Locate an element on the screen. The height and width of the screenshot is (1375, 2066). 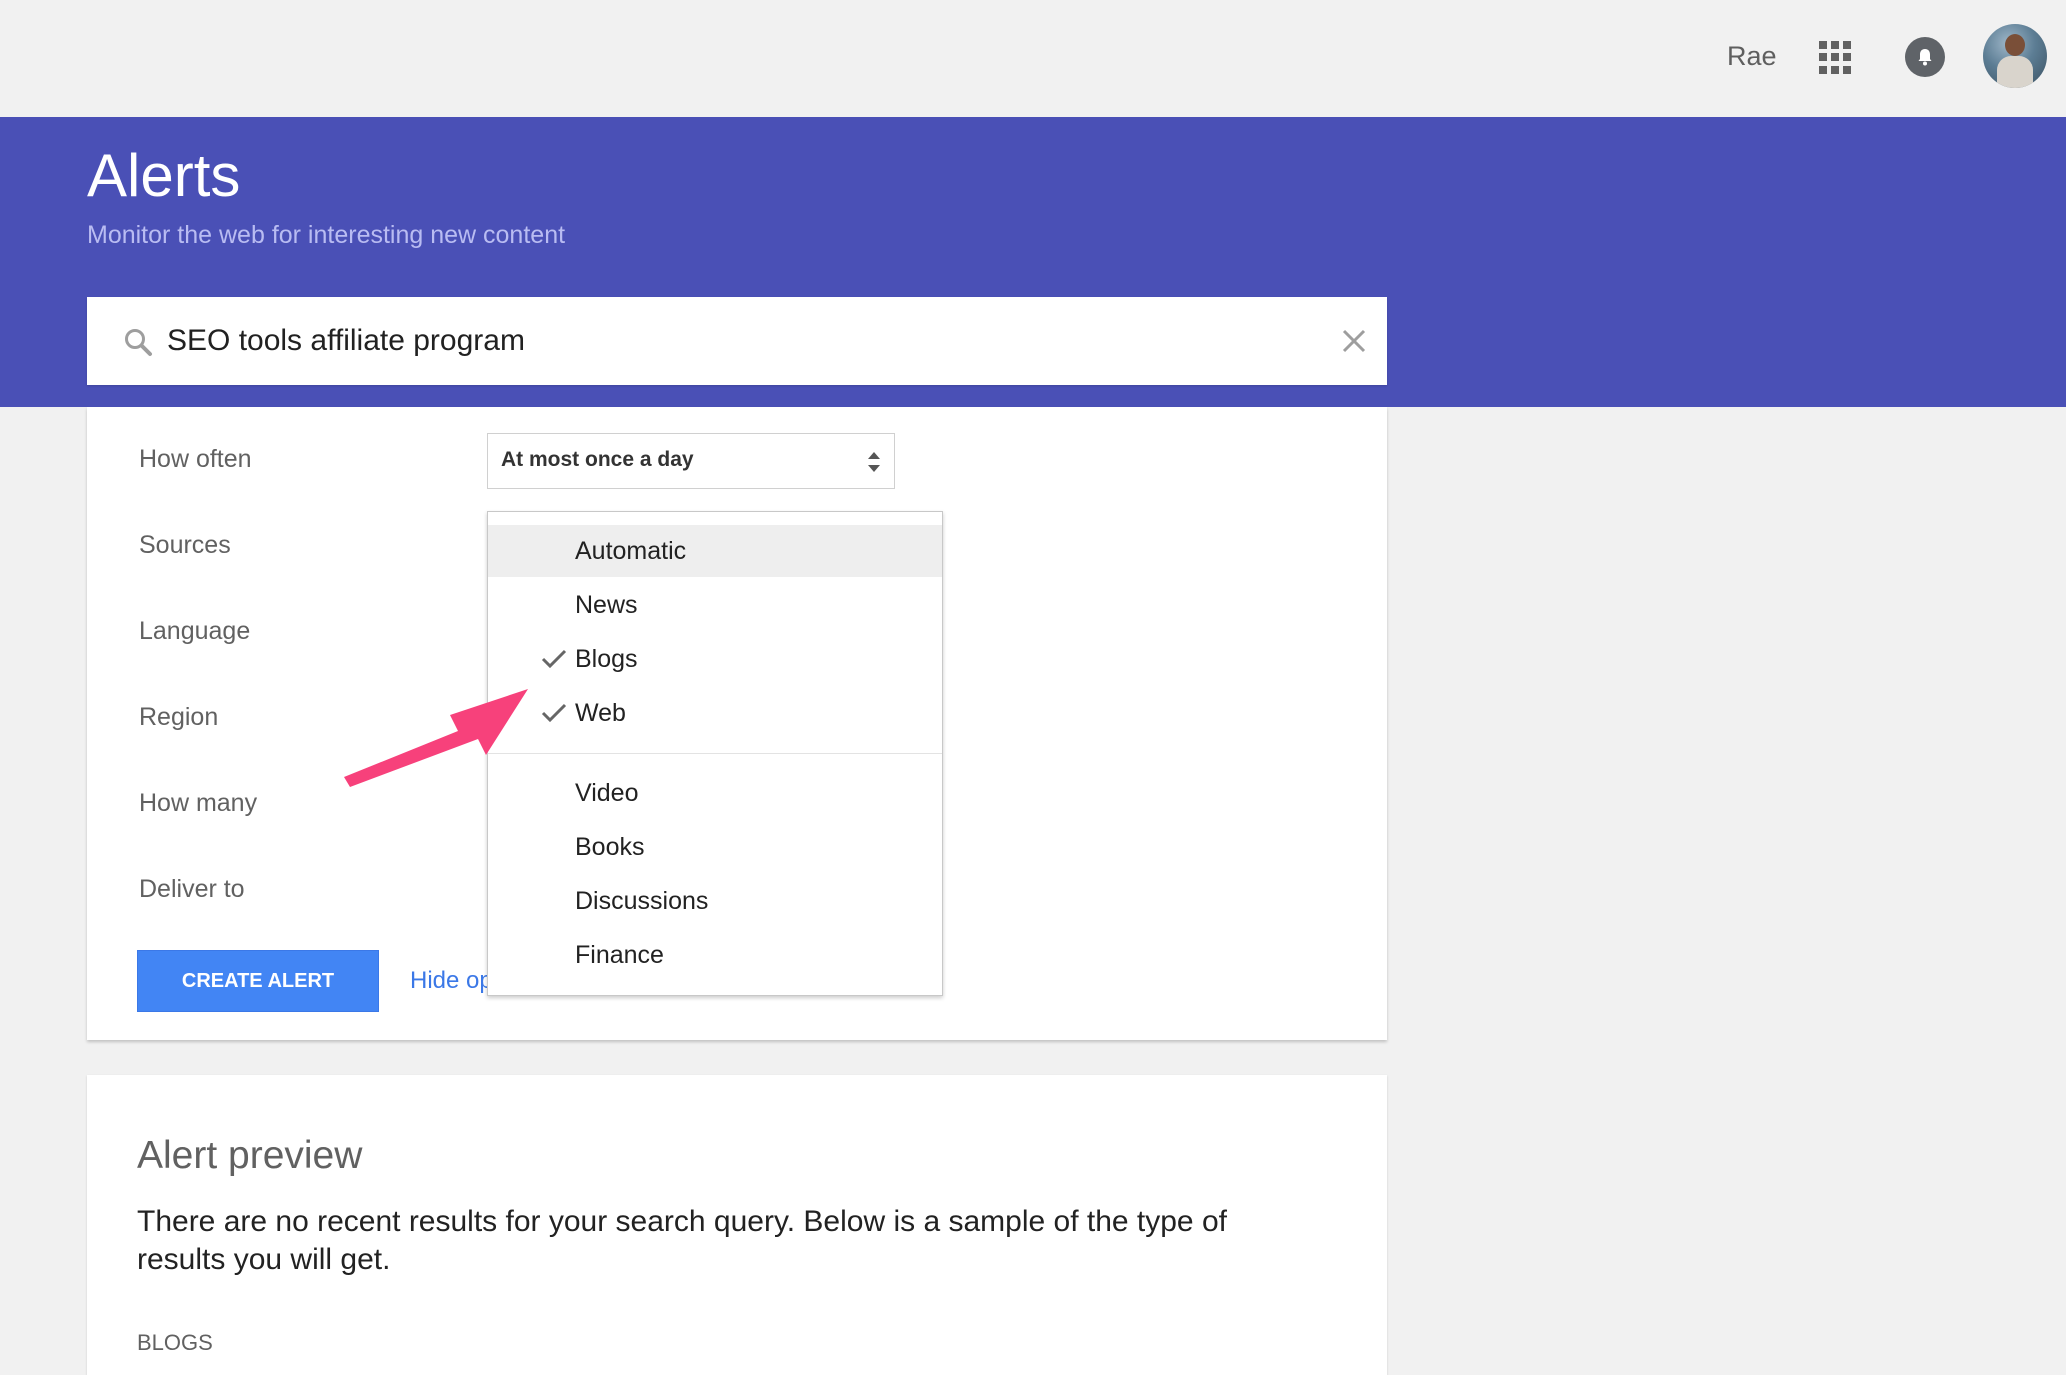
source-option-finance: Finance is located at coordinates (715, 955).